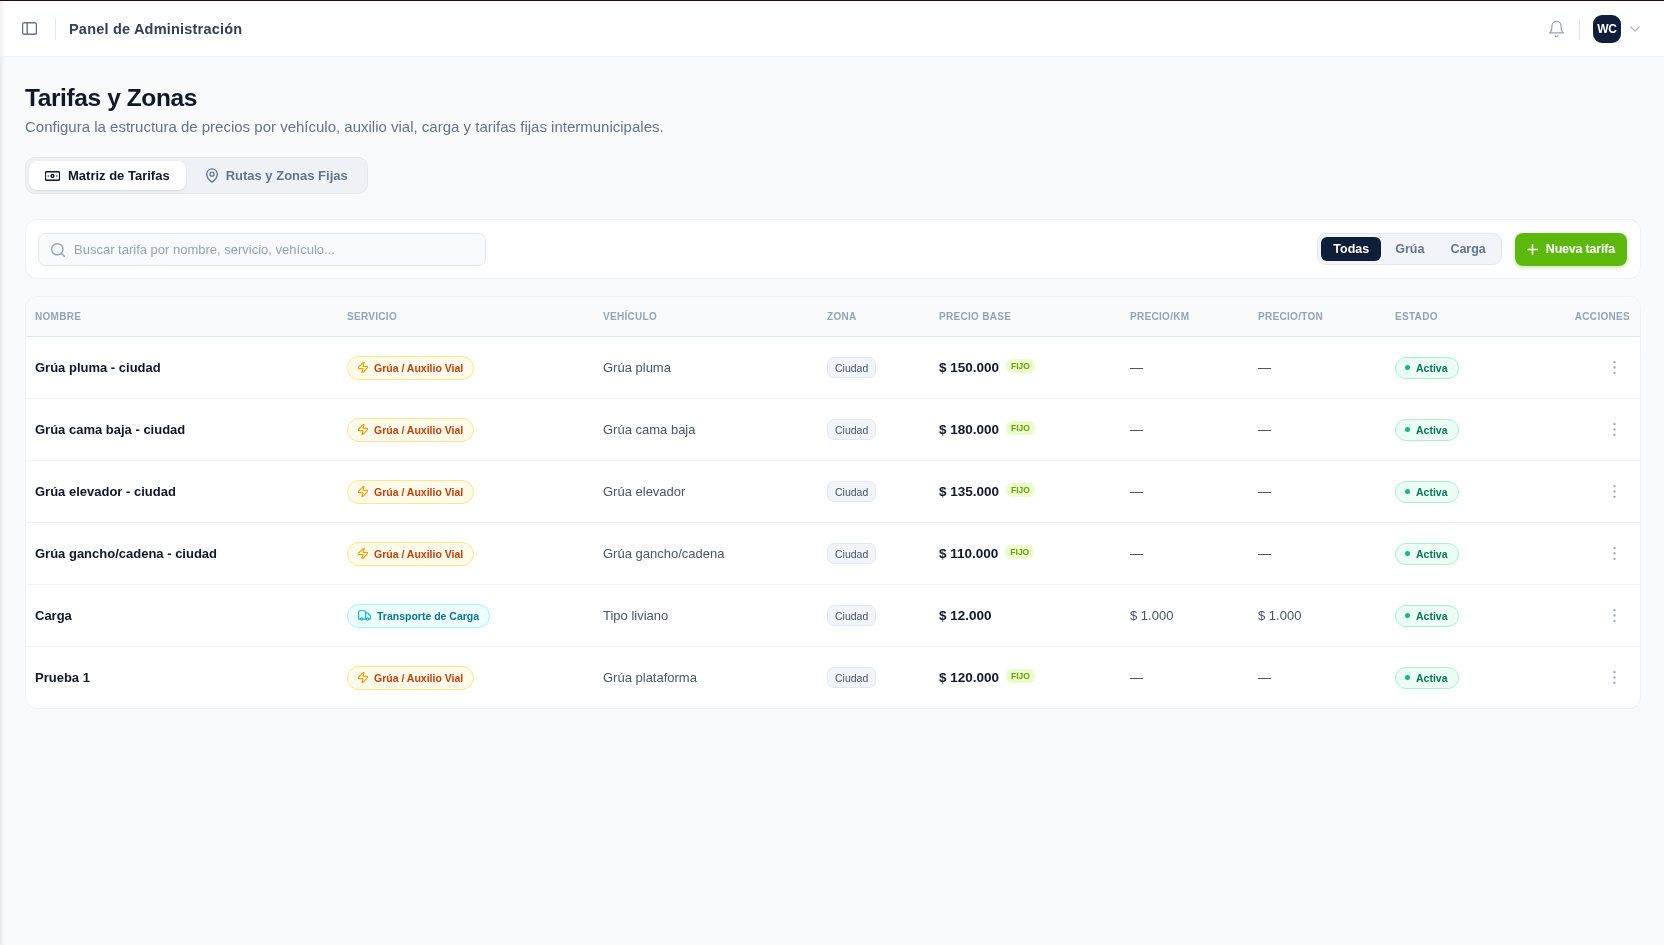  What do you see at coordinates (111, 98) in the screenshot?
I see `page-title: Tarifas y Zonas` at bounding box center [111, 98].